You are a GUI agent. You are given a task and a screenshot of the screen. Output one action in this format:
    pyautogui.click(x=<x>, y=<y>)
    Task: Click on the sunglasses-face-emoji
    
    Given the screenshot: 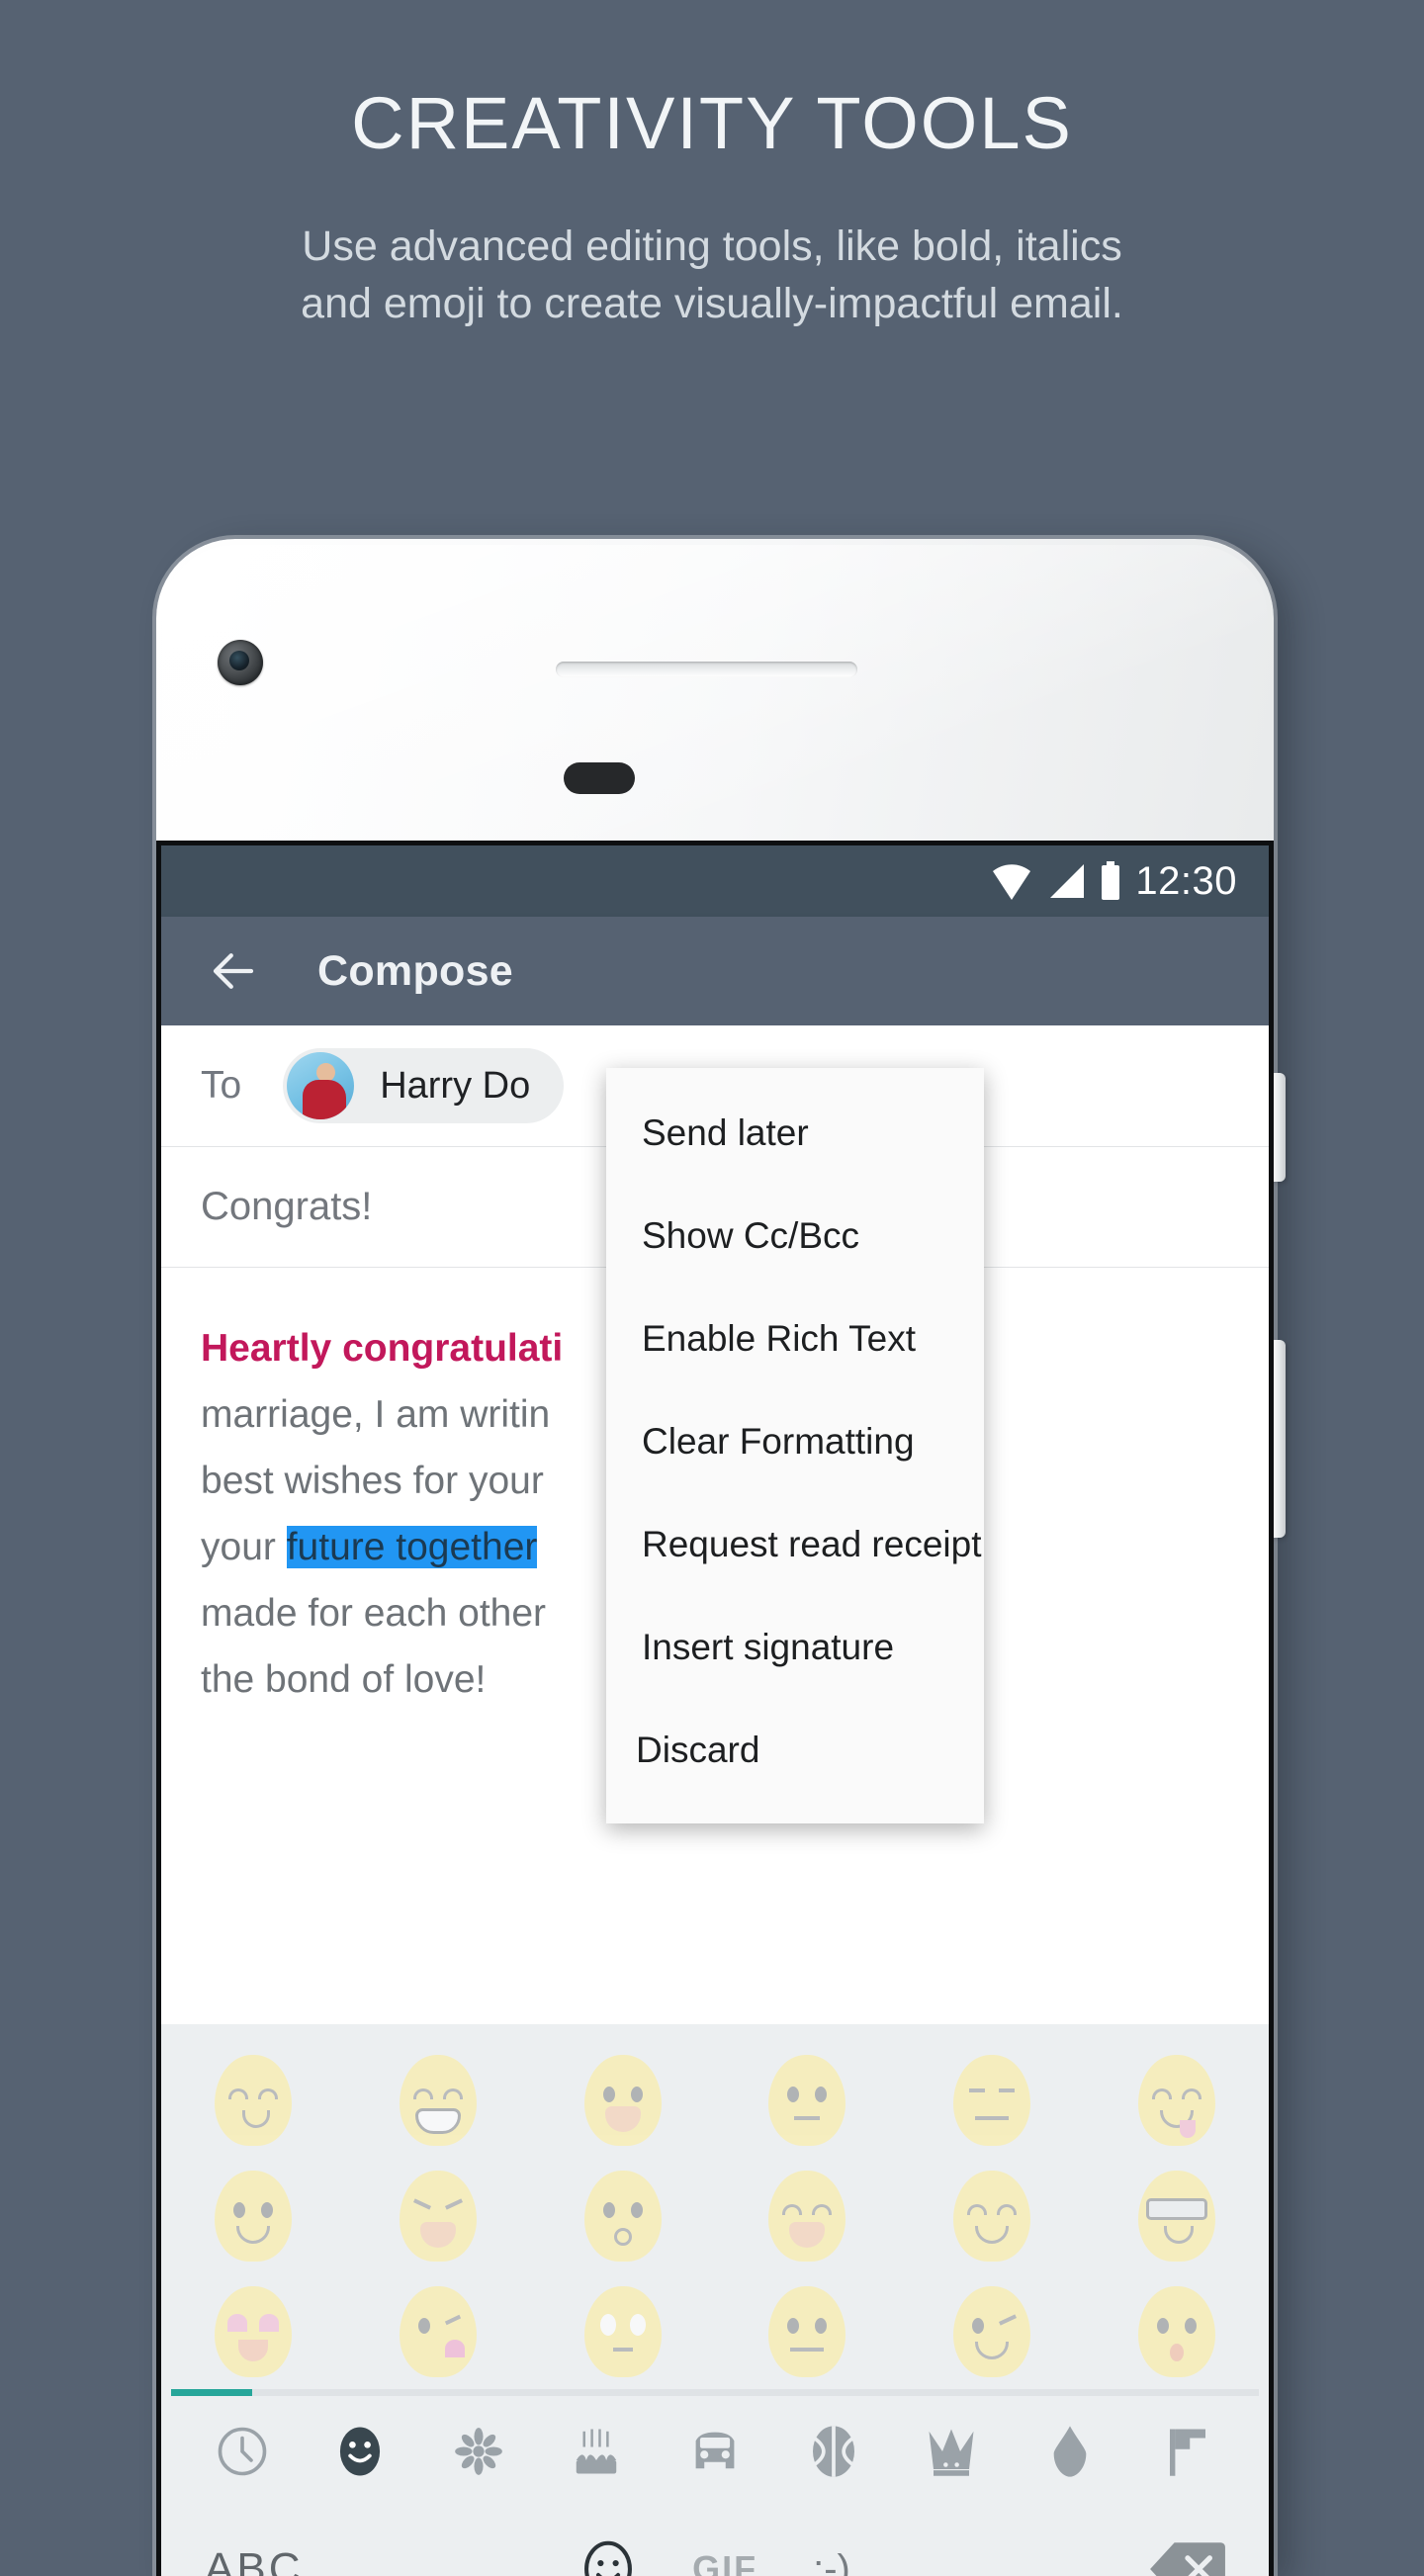 What is the action you would take?
    pyautogui.click(x=1176, y=2216)
    